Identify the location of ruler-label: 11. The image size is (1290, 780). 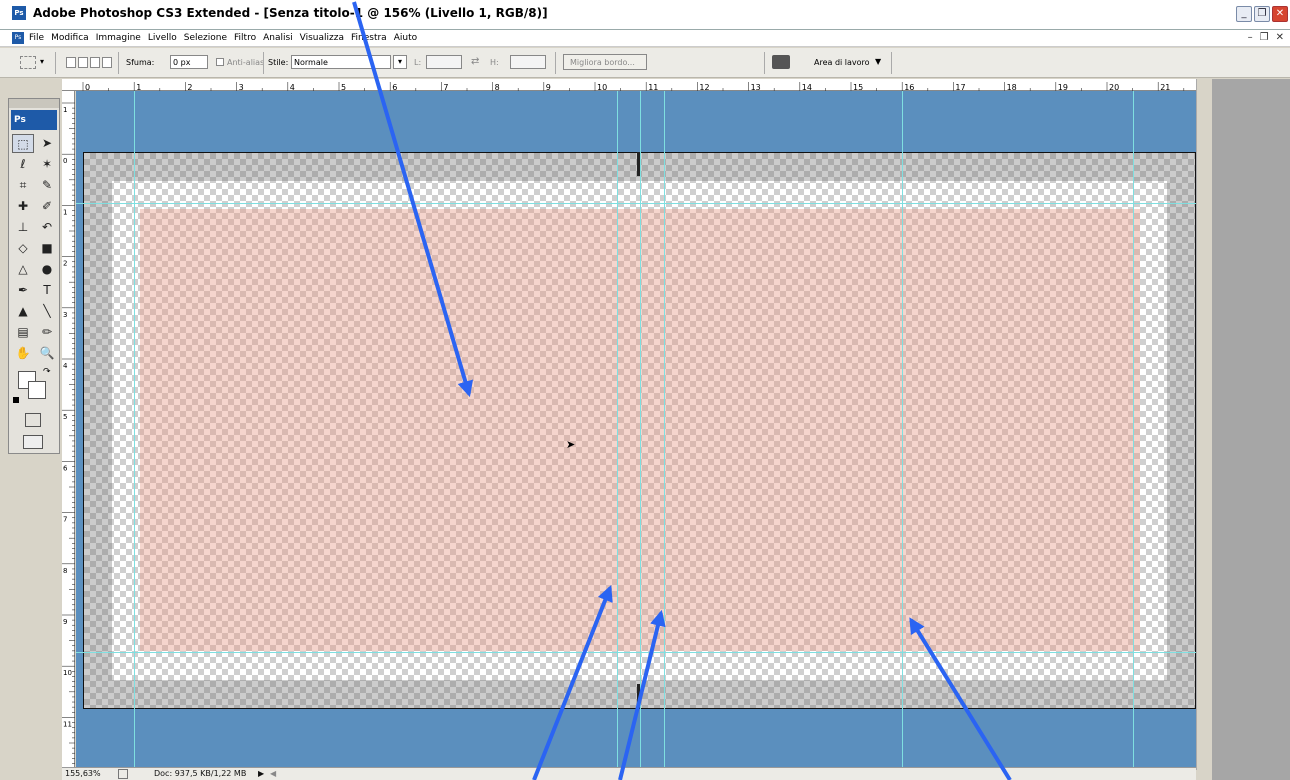
(67, 724).